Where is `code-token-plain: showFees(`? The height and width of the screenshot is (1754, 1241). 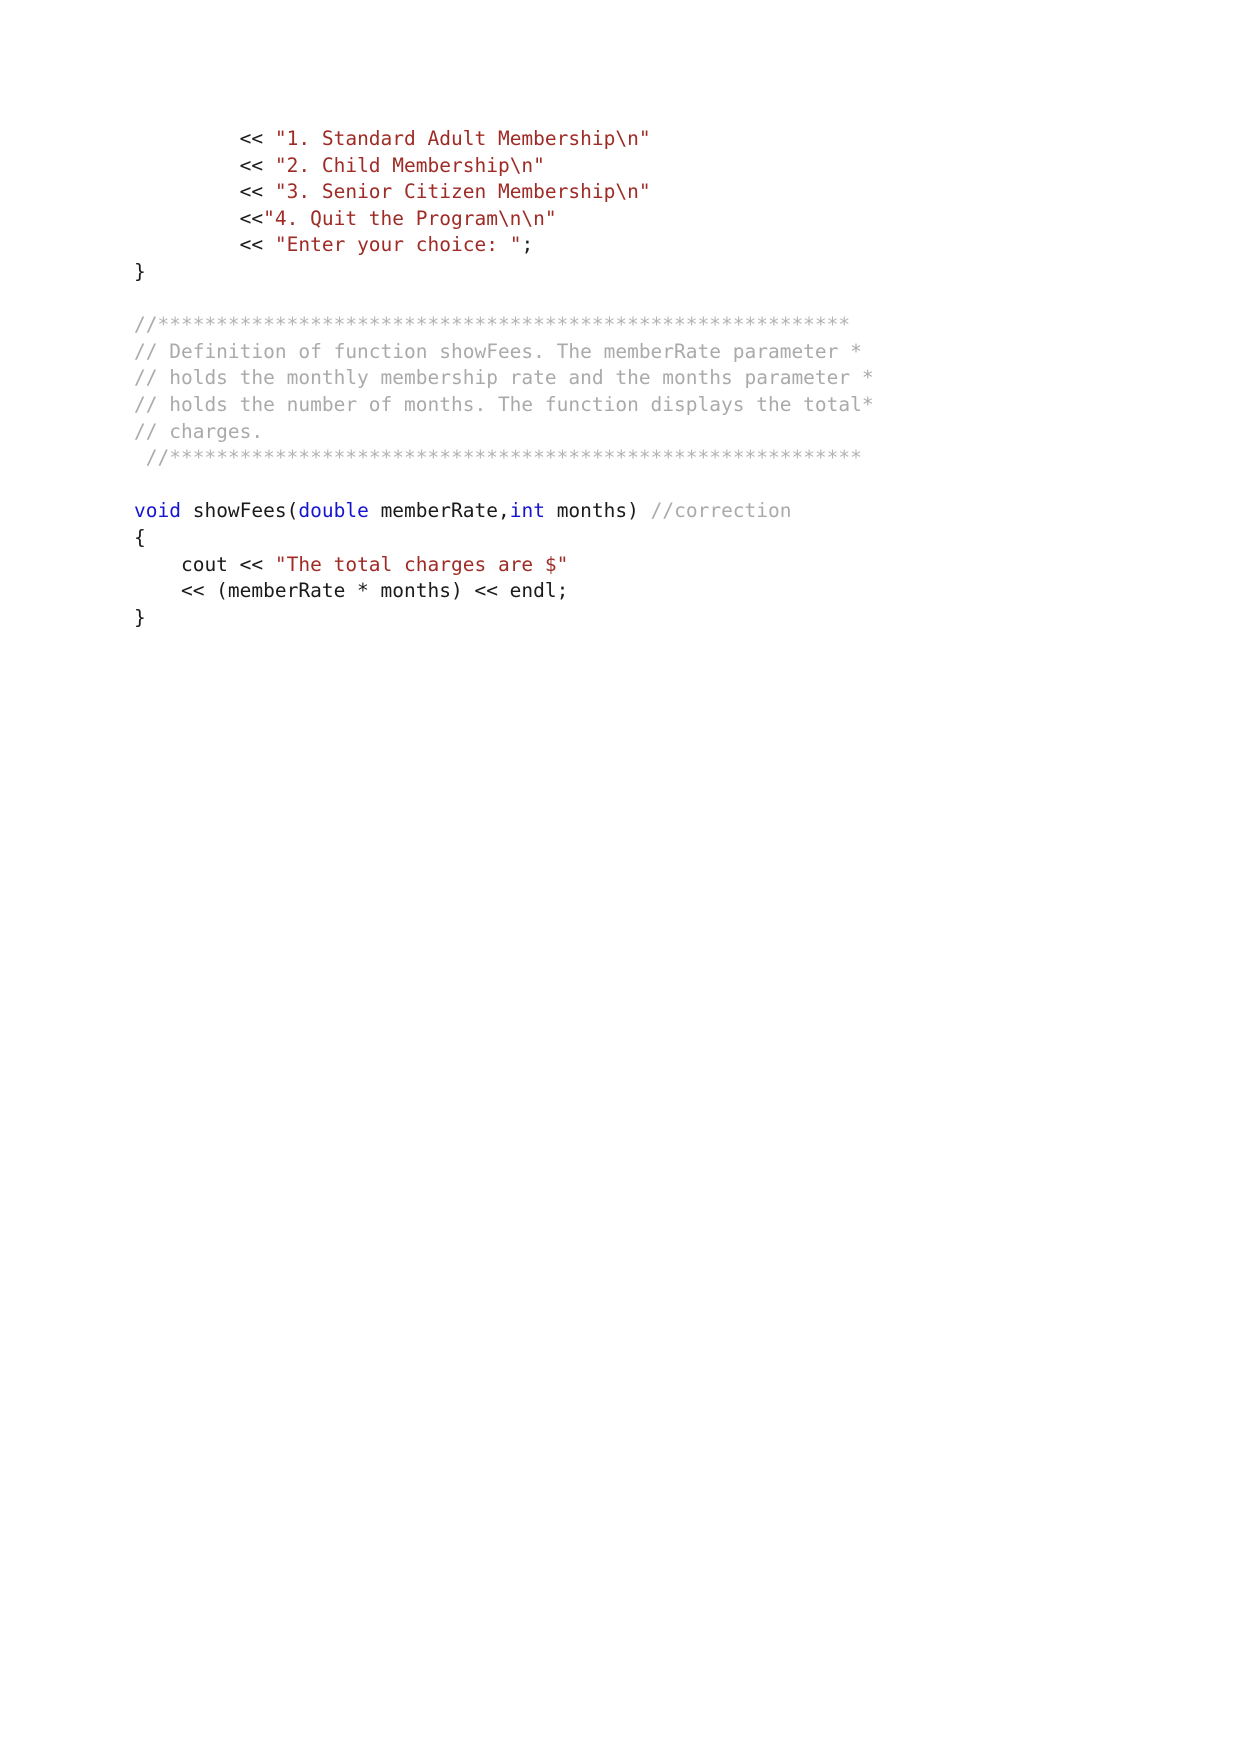
code-token-plain: showFees( is located at coordinates (239, 511).